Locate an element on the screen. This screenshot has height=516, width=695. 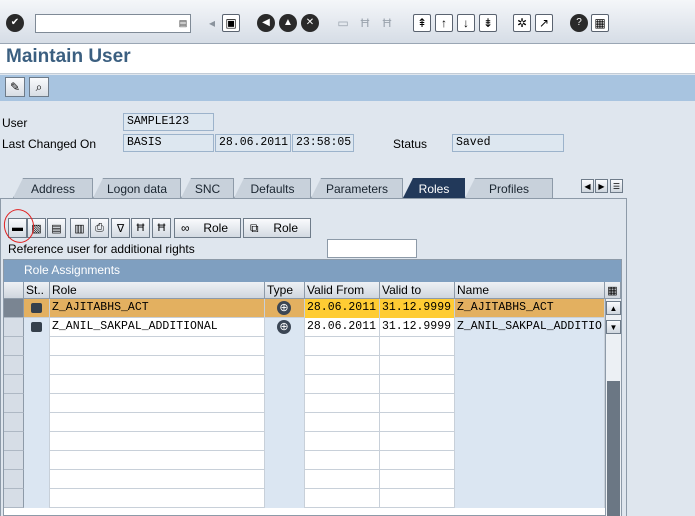
copy-role-button: ⧉ Role is located at coordinates (277, 228).